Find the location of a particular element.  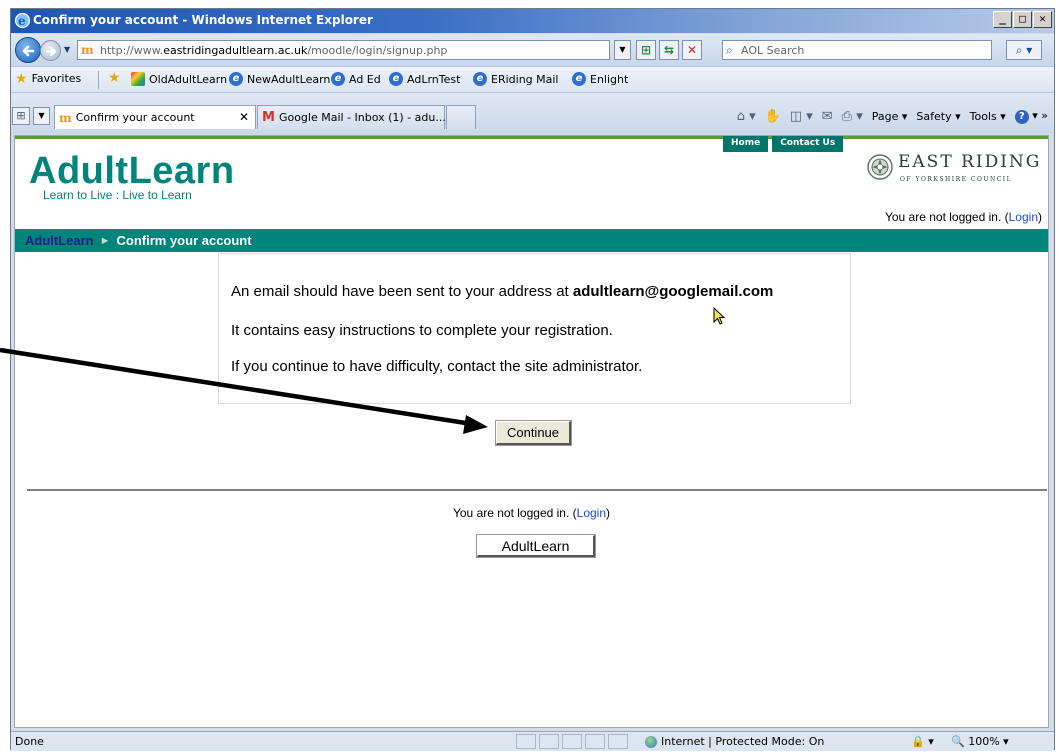

quick-tabs-icon: ⊞ is located at coordinates (21, 116).